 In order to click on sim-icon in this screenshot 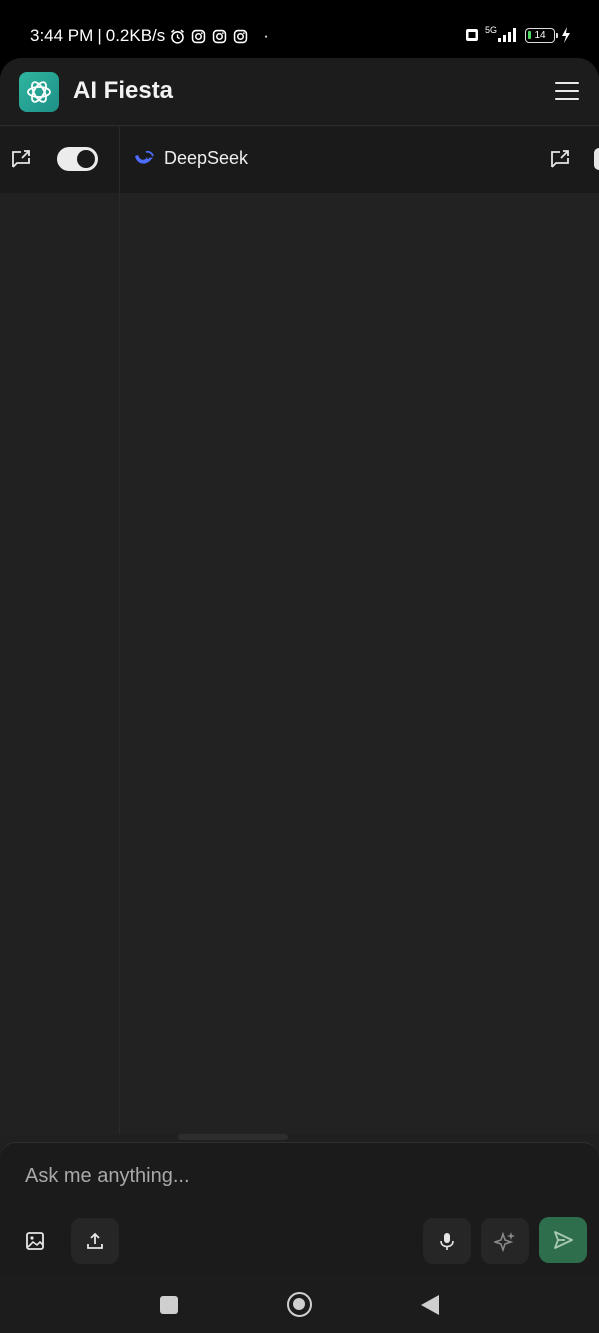, I will do `click(471, 35)`.